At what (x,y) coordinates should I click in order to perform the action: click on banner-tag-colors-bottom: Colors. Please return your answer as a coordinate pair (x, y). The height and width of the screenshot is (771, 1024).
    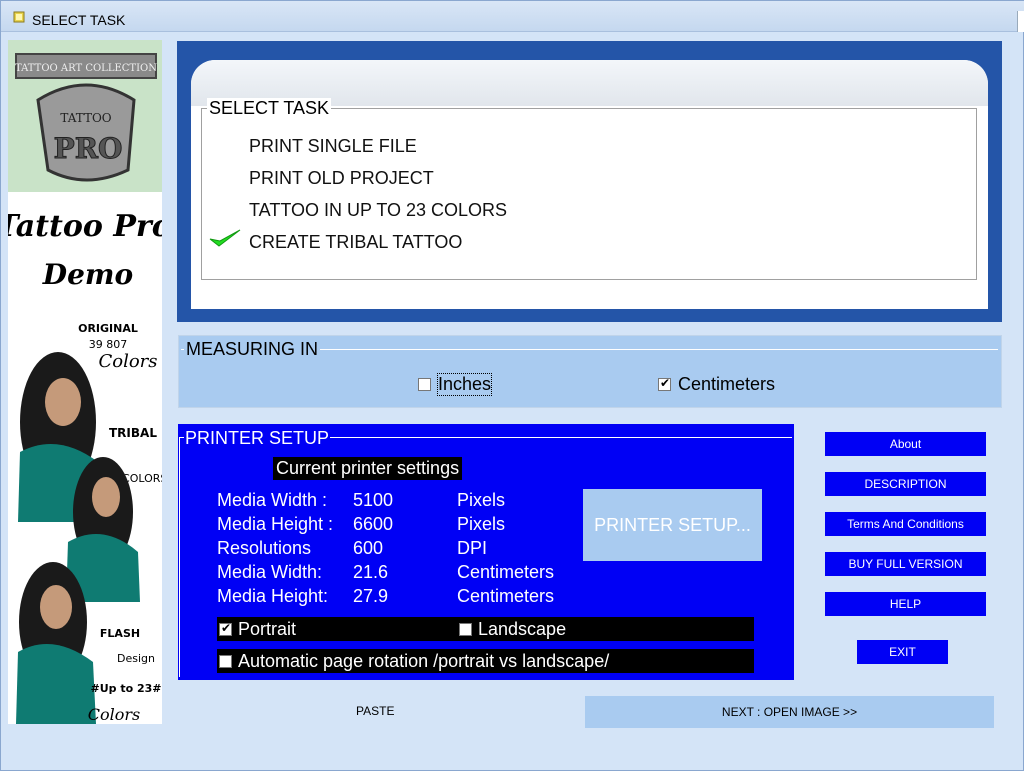
    Looking at the image, I should click on (114, 714).